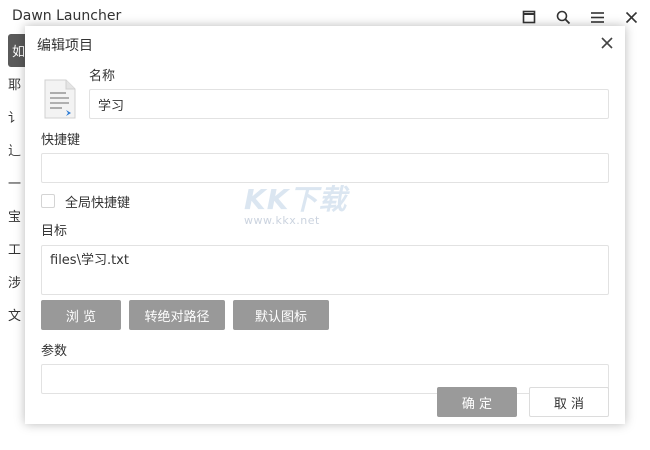  What do you see at coordinates (81, 315) in the screenshot?
I see `browse-button: 浏 览` at bounding box center [81, 315].